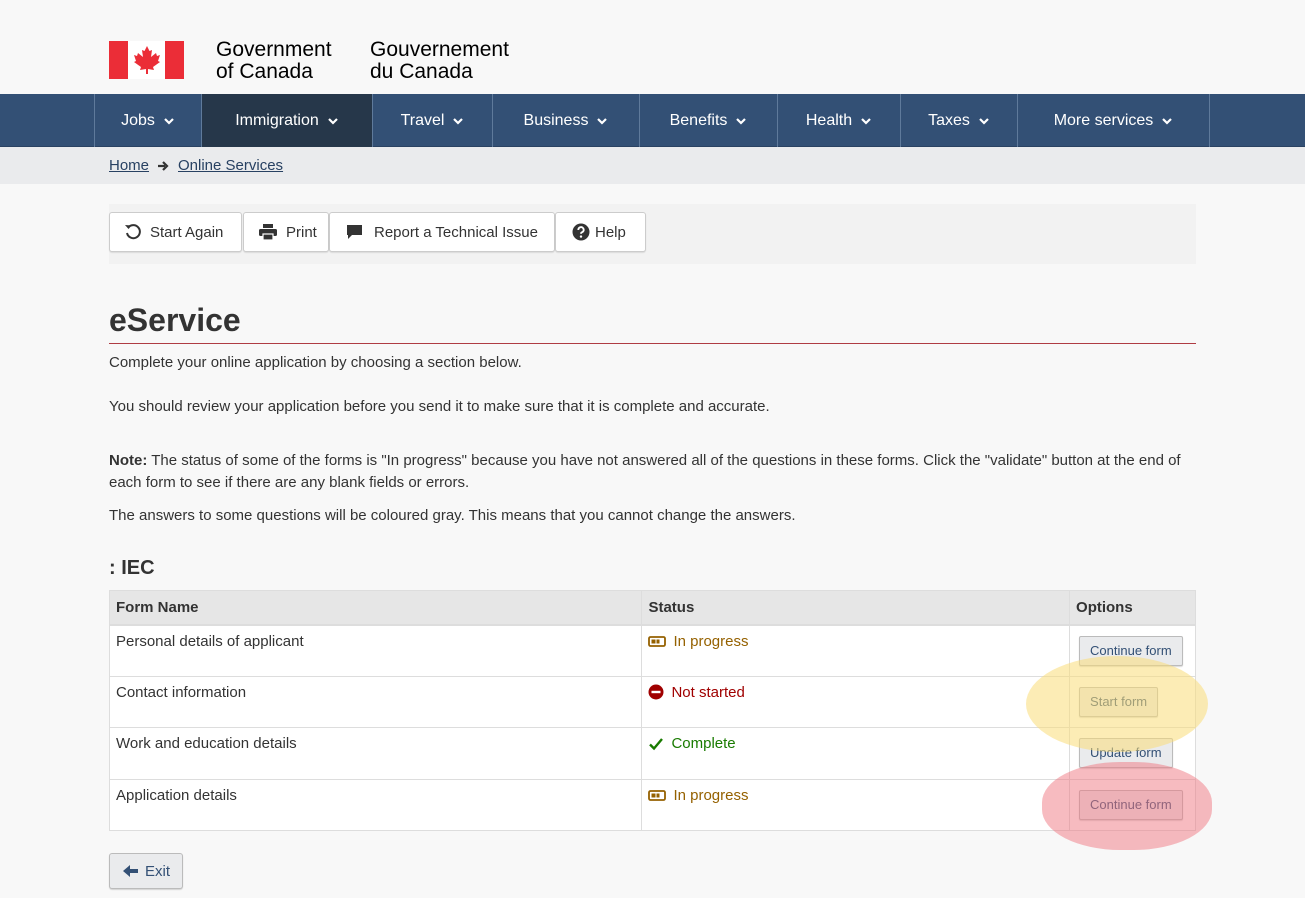 The height and width of the screenshot is (898, 1305). What do you see at coordinates (138, 120) in the screenshot?
I see `menu-item-label: Jobs` at bounding box center [138, 120].